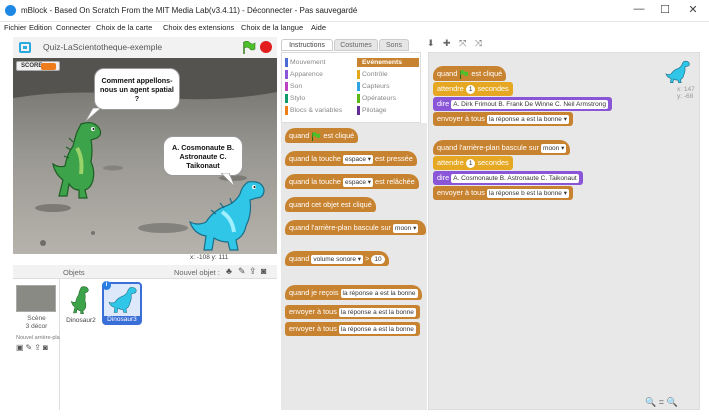  Describe the element at coordinates (25, 47) in the screenshot. I see `fullscreen-icon` at that location.